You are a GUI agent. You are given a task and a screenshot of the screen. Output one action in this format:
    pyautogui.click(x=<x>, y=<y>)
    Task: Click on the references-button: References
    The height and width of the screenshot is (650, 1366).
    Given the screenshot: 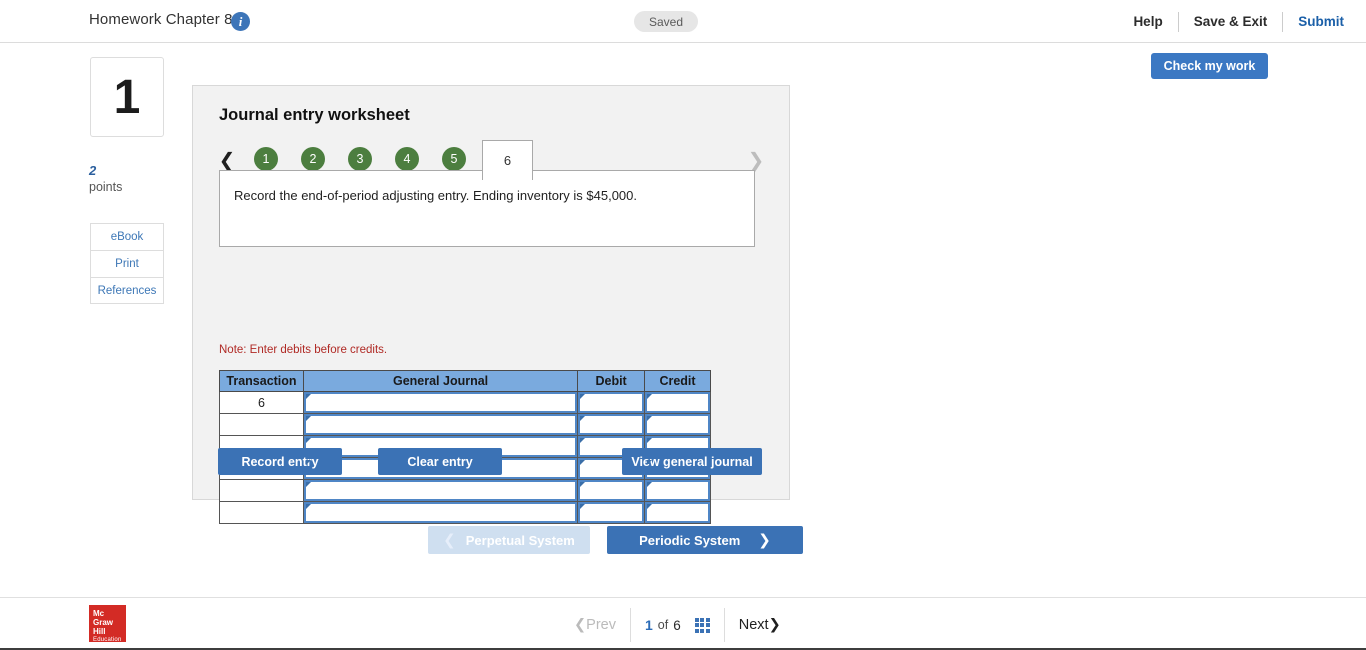 What is the action you would take?
    pyautogui.click(x=127, y=290)
    